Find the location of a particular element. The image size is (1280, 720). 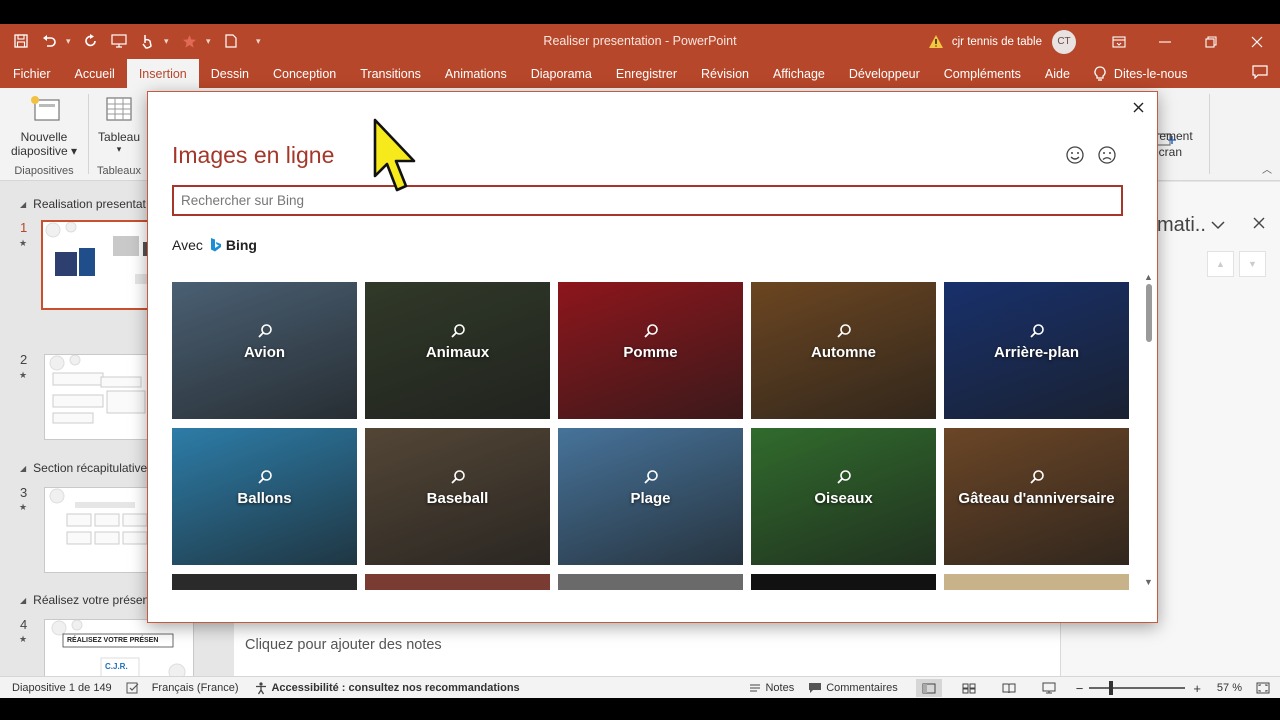

section-header-1: ◢ Realisation presentat is located at coordinates (83, 204).